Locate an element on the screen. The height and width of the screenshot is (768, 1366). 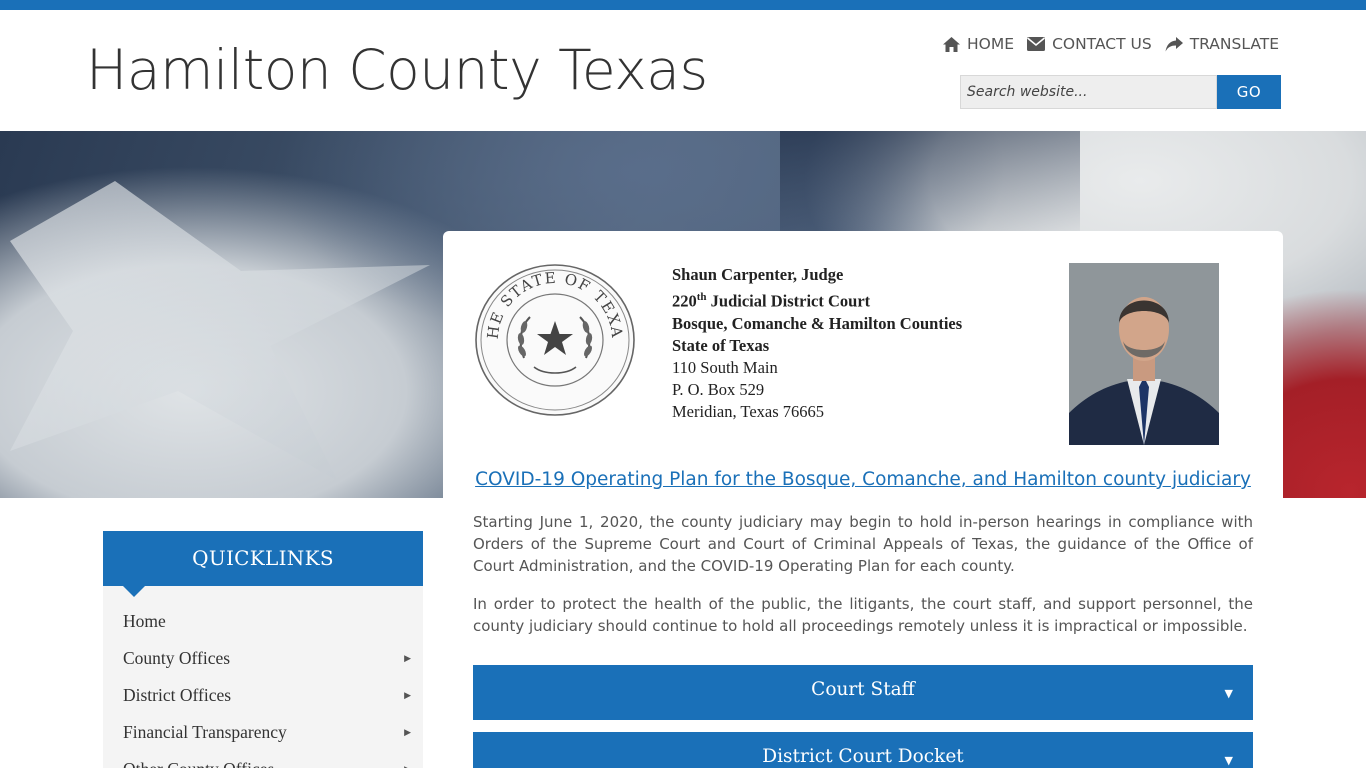
nav-home: HOME is located at coordinates (978, 44).